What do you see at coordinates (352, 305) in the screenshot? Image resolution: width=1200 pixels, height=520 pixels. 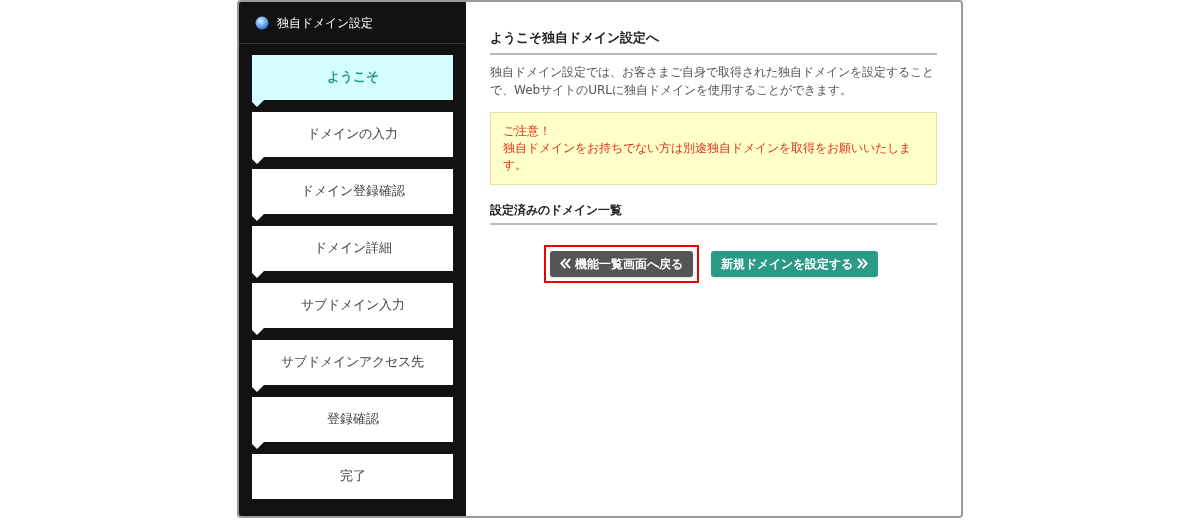 I see `step-item: サブドメイン入力` at bounding box center [352, 305].